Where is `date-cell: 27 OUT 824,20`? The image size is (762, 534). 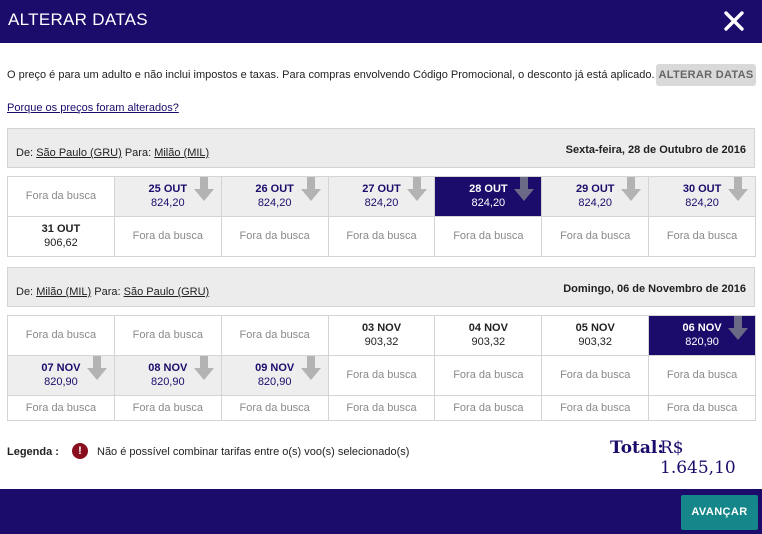
date-cell: 27 OUT 824,20 is located at coordinates (382, 197).